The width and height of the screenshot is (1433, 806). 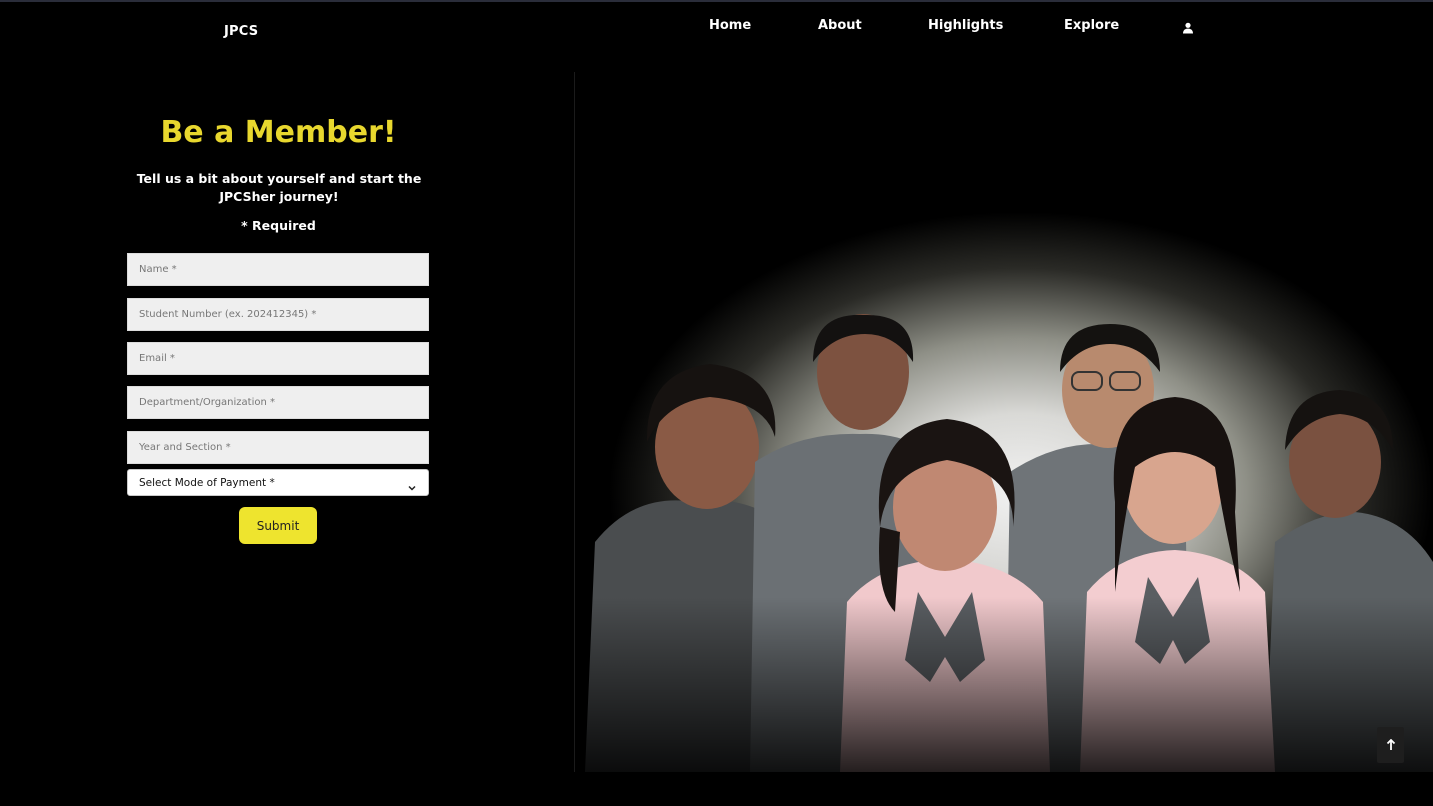 I want to click on brand-logo: JPCS, so click(x=241, y=31).